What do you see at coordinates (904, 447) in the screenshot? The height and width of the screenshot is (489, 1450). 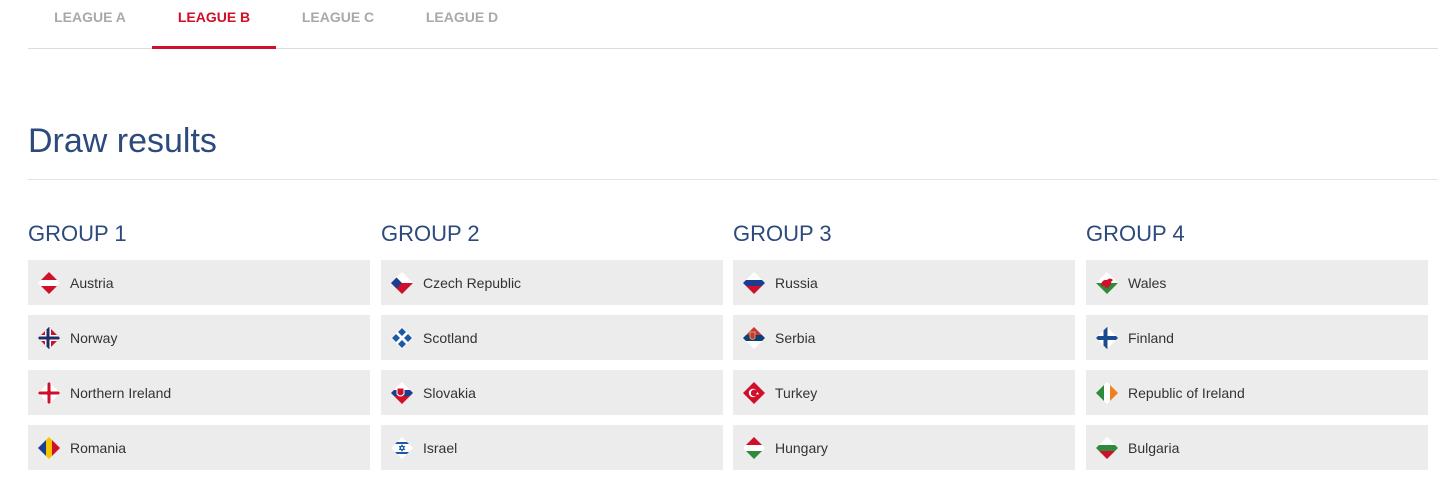 I see `team-hungary: Hungary` at bounding box center [904, 447].